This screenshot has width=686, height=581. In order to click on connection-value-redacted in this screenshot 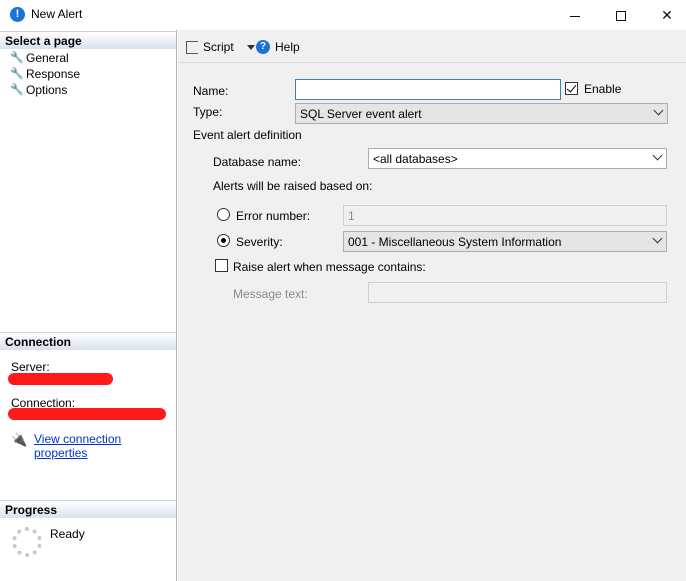, I will do `click(87, 414)`.